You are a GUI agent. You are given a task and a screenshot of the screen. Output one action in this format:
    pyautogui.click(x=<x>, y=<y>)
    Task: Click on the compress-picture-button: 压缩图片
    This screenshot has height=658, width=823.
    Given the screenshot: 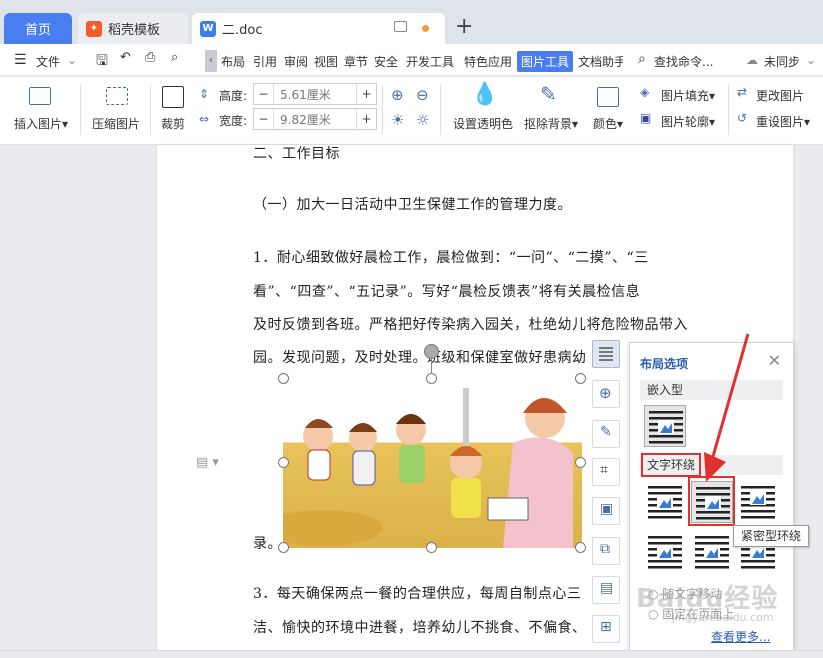 What is the action you would take?
    pyautogui.click(x=116, y=123)
    